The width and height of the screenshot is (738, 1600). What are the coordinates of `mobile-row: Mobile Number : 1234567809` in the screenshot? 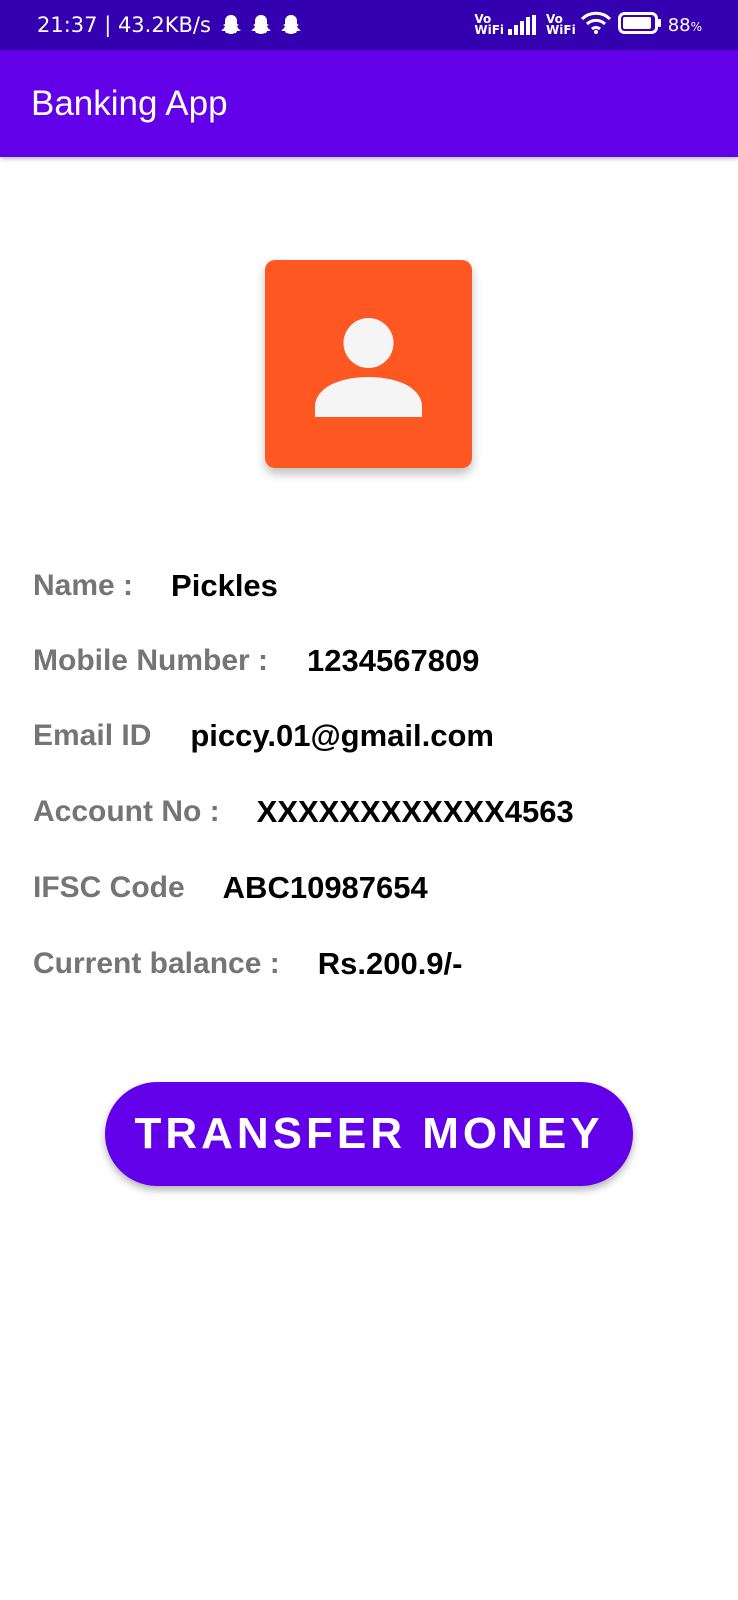 It's located at (256, 661).